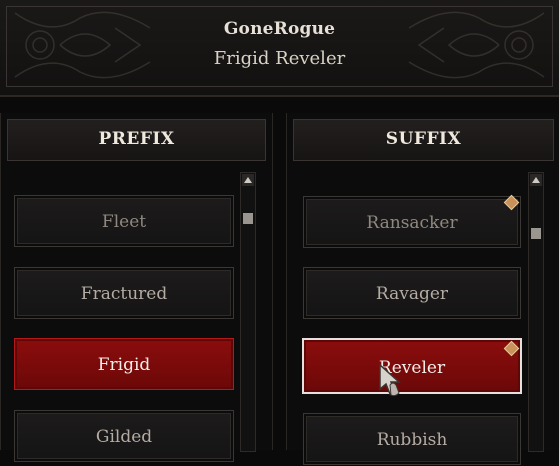 Image resolution: width=559 pixels, height=466 pixels. I want to click on suffix-scrollbar, so click(536, 312).